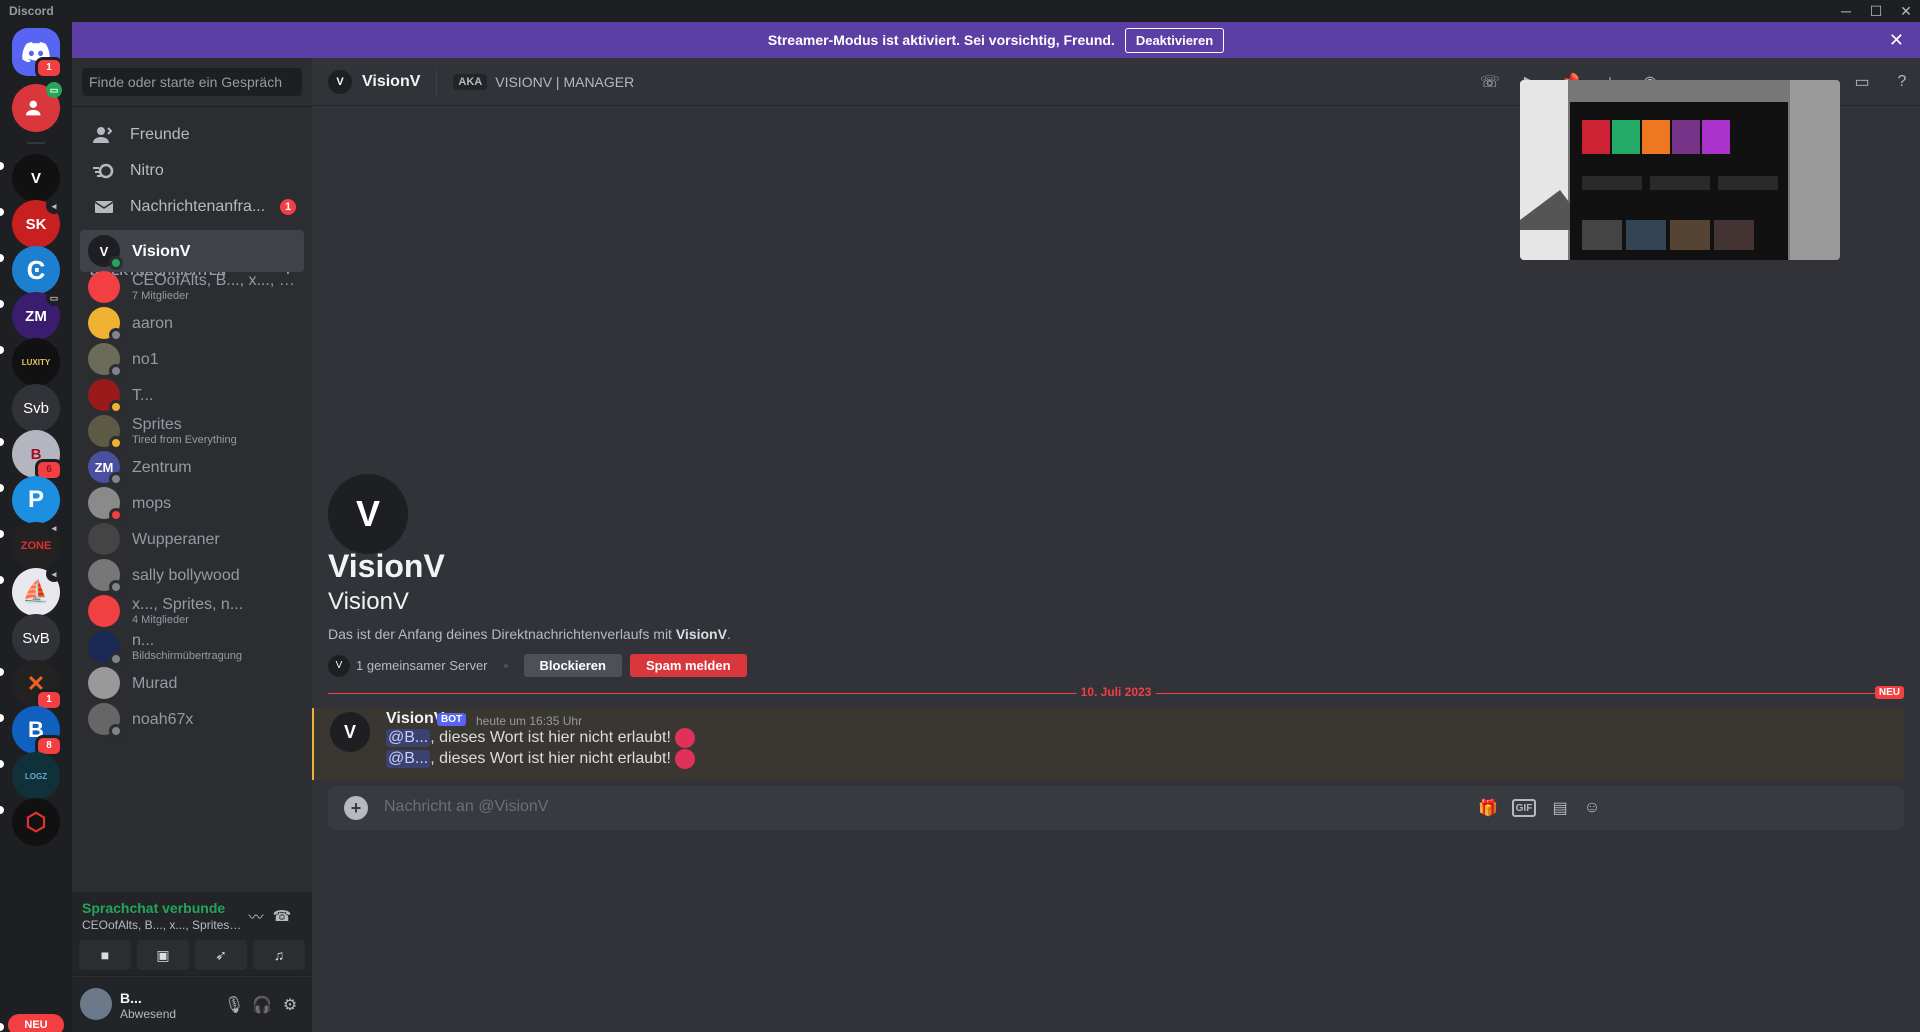  I want to click on headphones-icon: 🎧, so click(262, 1005).